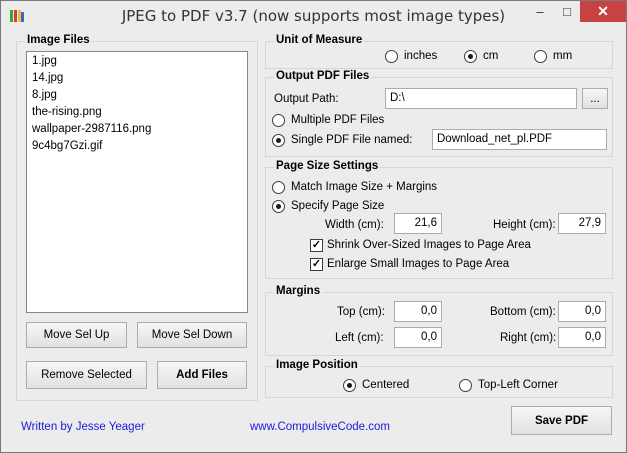 Image resolution: width=627 pixels, height=453 pixels. Describe the element at coordinates (418, 264) in the screenshot. I see `enlarge-label: Enlarge Small Images to Page Area` at that location.